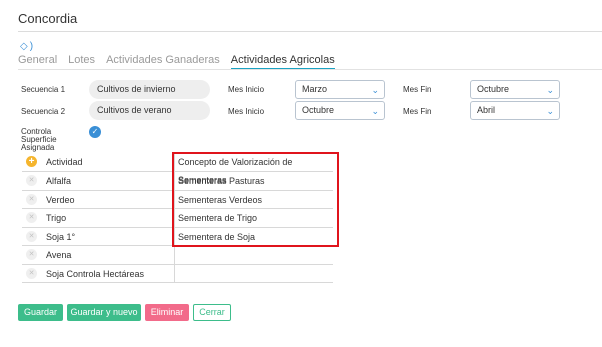 The height and width of the screenshot is (347, 602). Describe the element at coordinates (60, 199) in the screenshot. I see `actividad-cell: Verdeo` at that location.